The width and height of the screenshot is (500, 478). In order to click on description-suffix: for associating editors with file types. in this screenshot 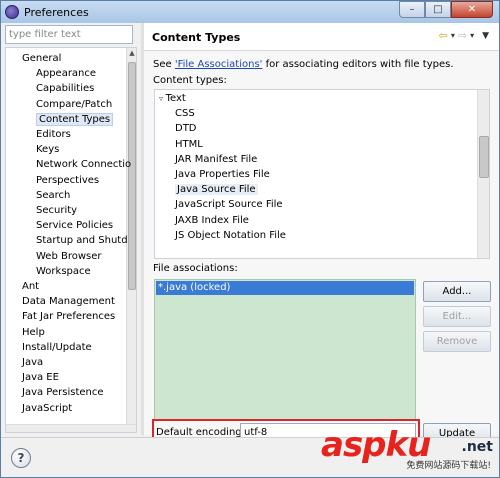, I will do `click(358, 64)`.